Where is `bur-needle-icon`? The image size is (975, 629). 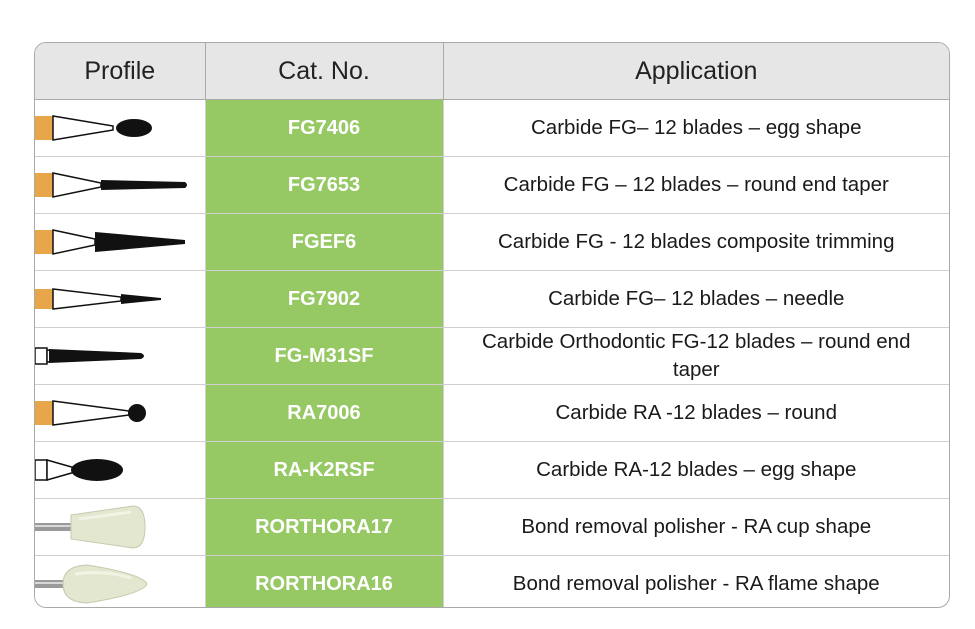
bur-needle-icon is located at coordinates (98, 299).